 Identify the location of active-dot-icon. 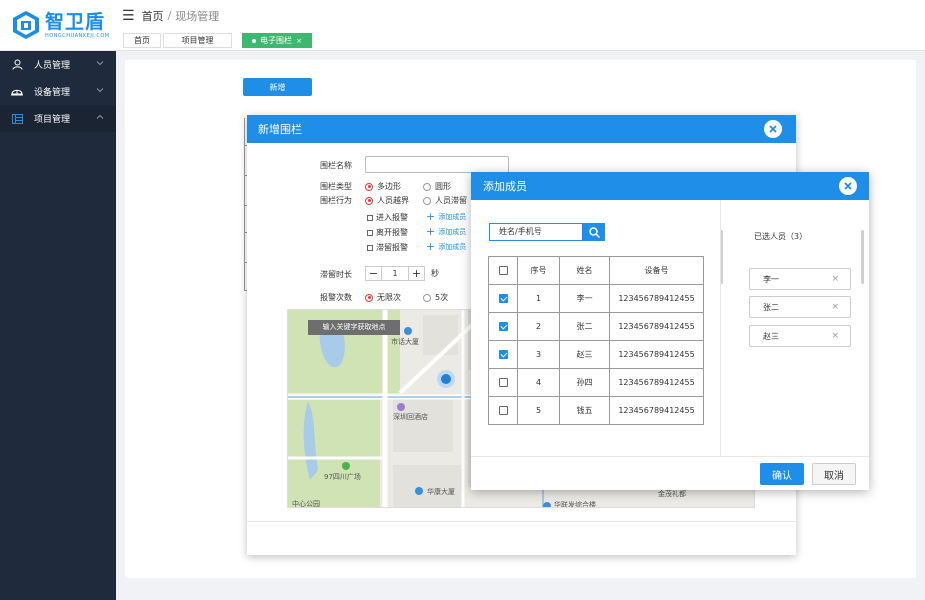
(254, 40).